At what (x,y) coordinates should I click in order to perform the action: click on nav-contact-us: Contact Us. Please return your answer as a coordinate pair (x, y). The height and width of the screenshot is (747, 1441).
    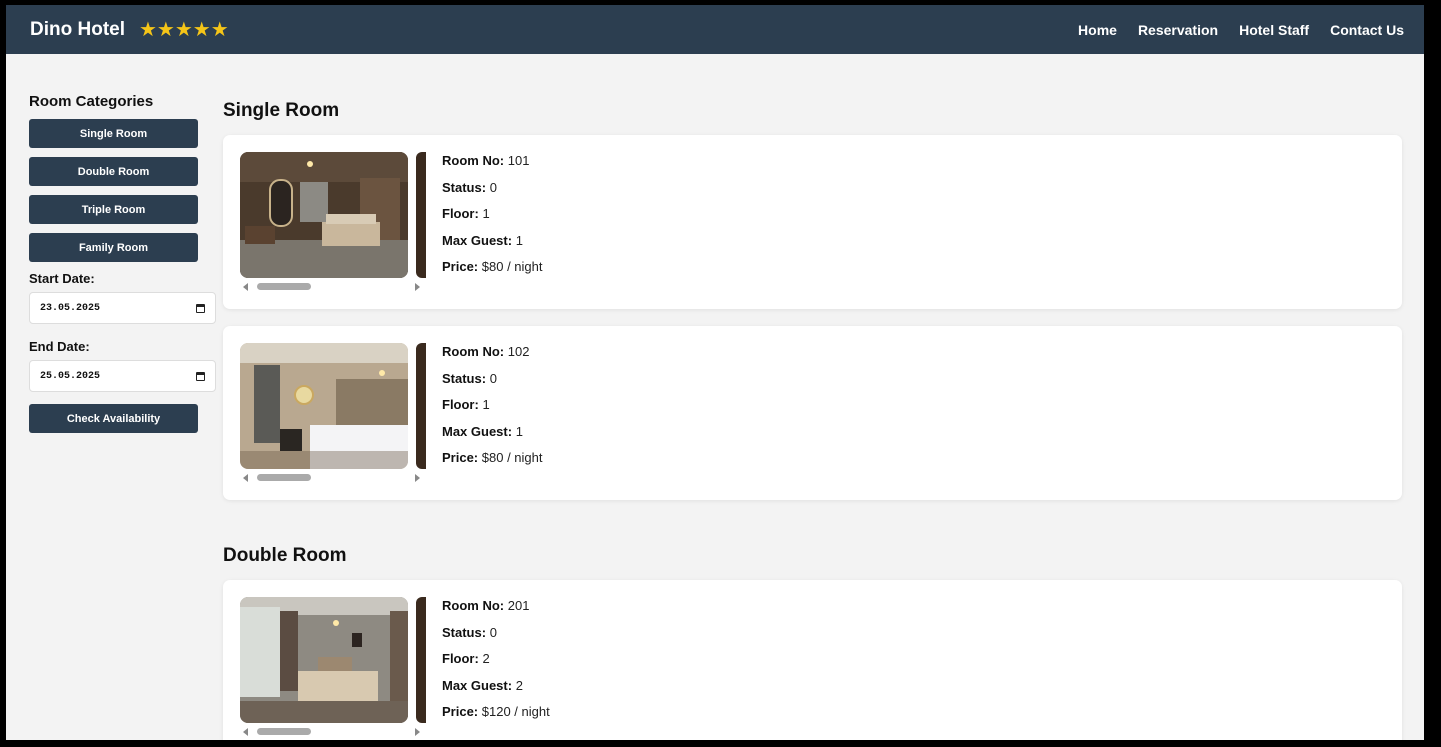
    Looking at the image, I should click on (1367, 30).